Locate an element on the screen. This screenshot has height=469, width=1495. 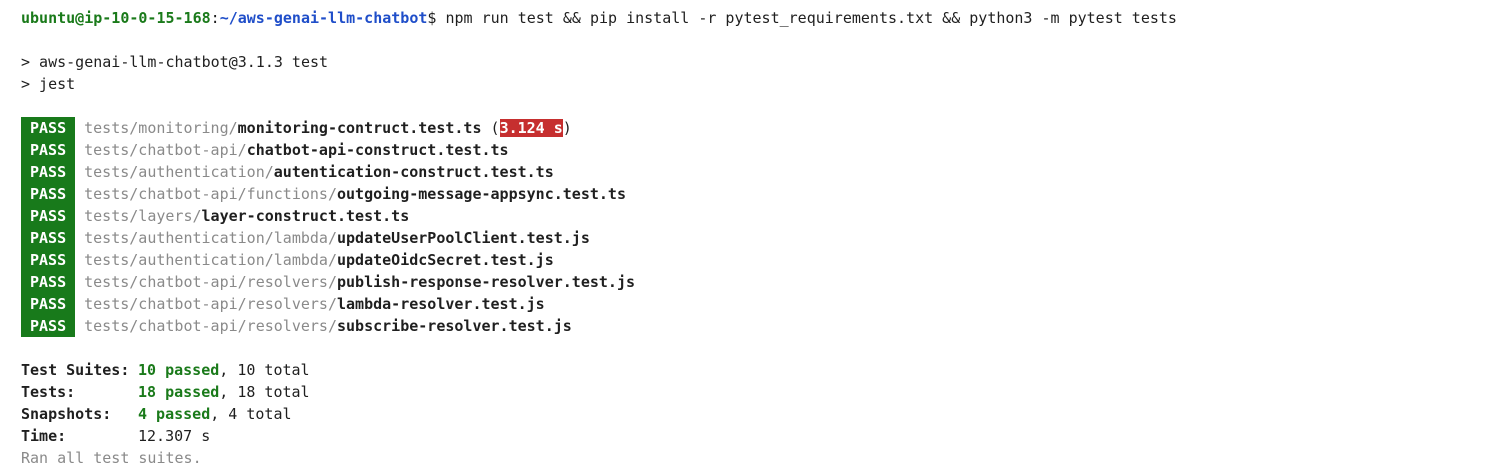
summary-total: , 18 total is located at coordinates (264, 392).